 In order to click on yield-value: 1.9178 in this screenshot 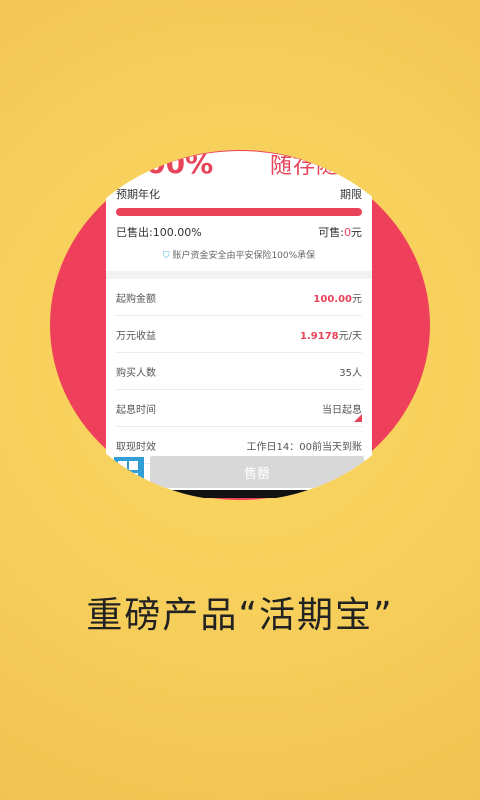, I will do `click(319, 336)`.